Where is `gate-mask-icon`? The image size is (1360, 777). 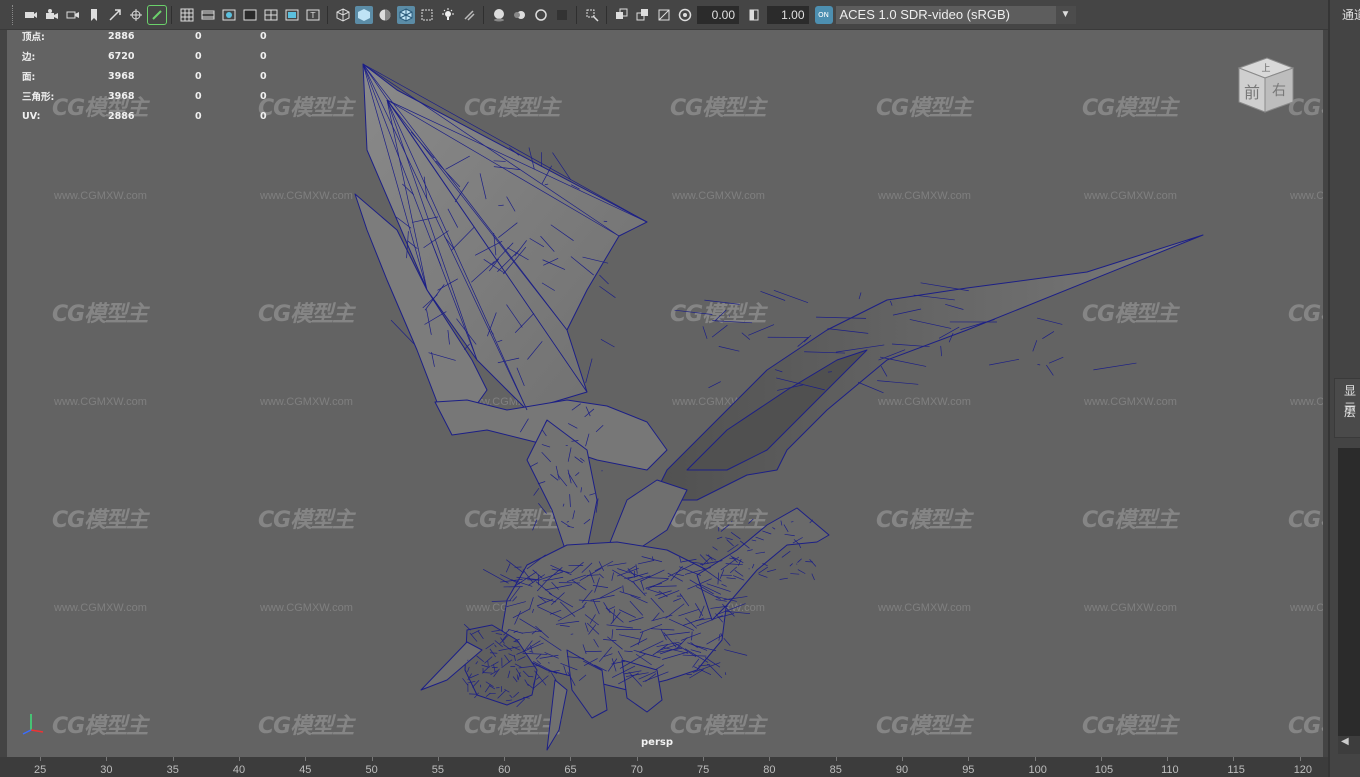 gate-mask-icon is located at coordinates (250, 15).